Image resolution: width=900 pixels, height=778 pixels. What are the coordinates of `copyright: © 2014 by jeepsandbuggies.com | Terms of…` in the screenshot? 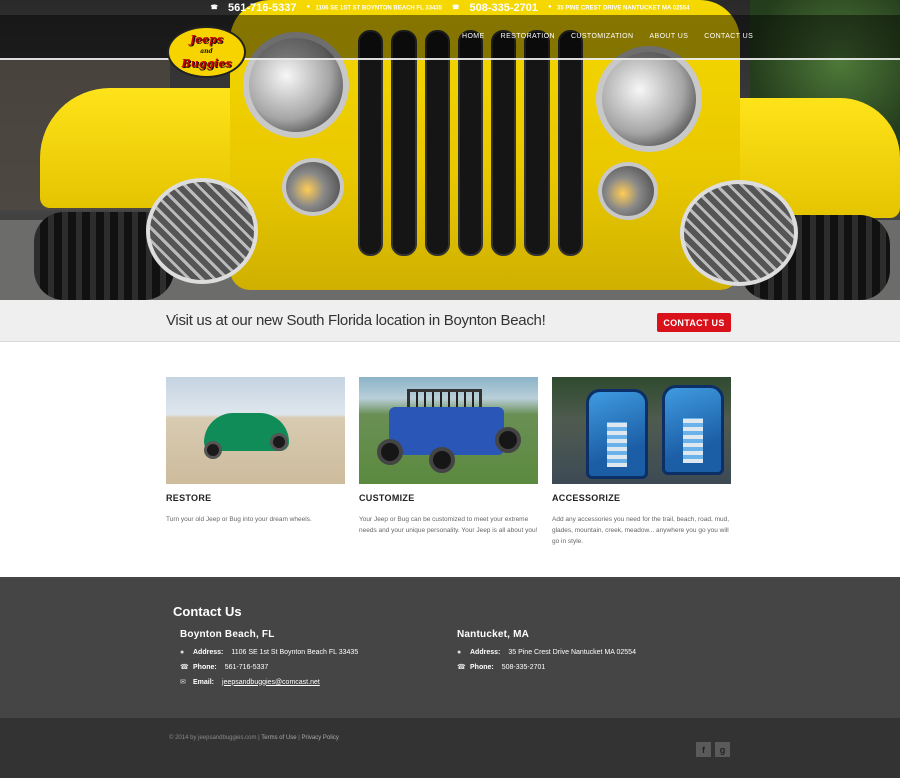 It's located at (254, 738).